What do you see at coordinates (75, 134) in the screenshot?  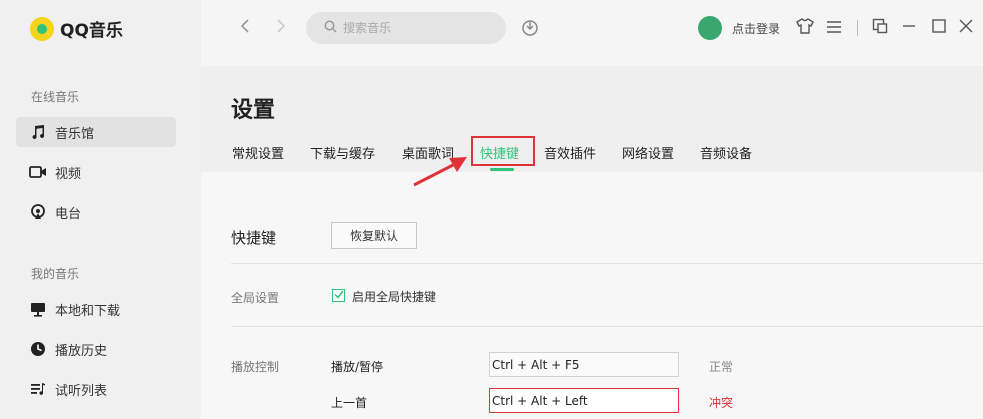 I see `sidebar-item-label: 音乐馆` at bounding box center [75, 134].